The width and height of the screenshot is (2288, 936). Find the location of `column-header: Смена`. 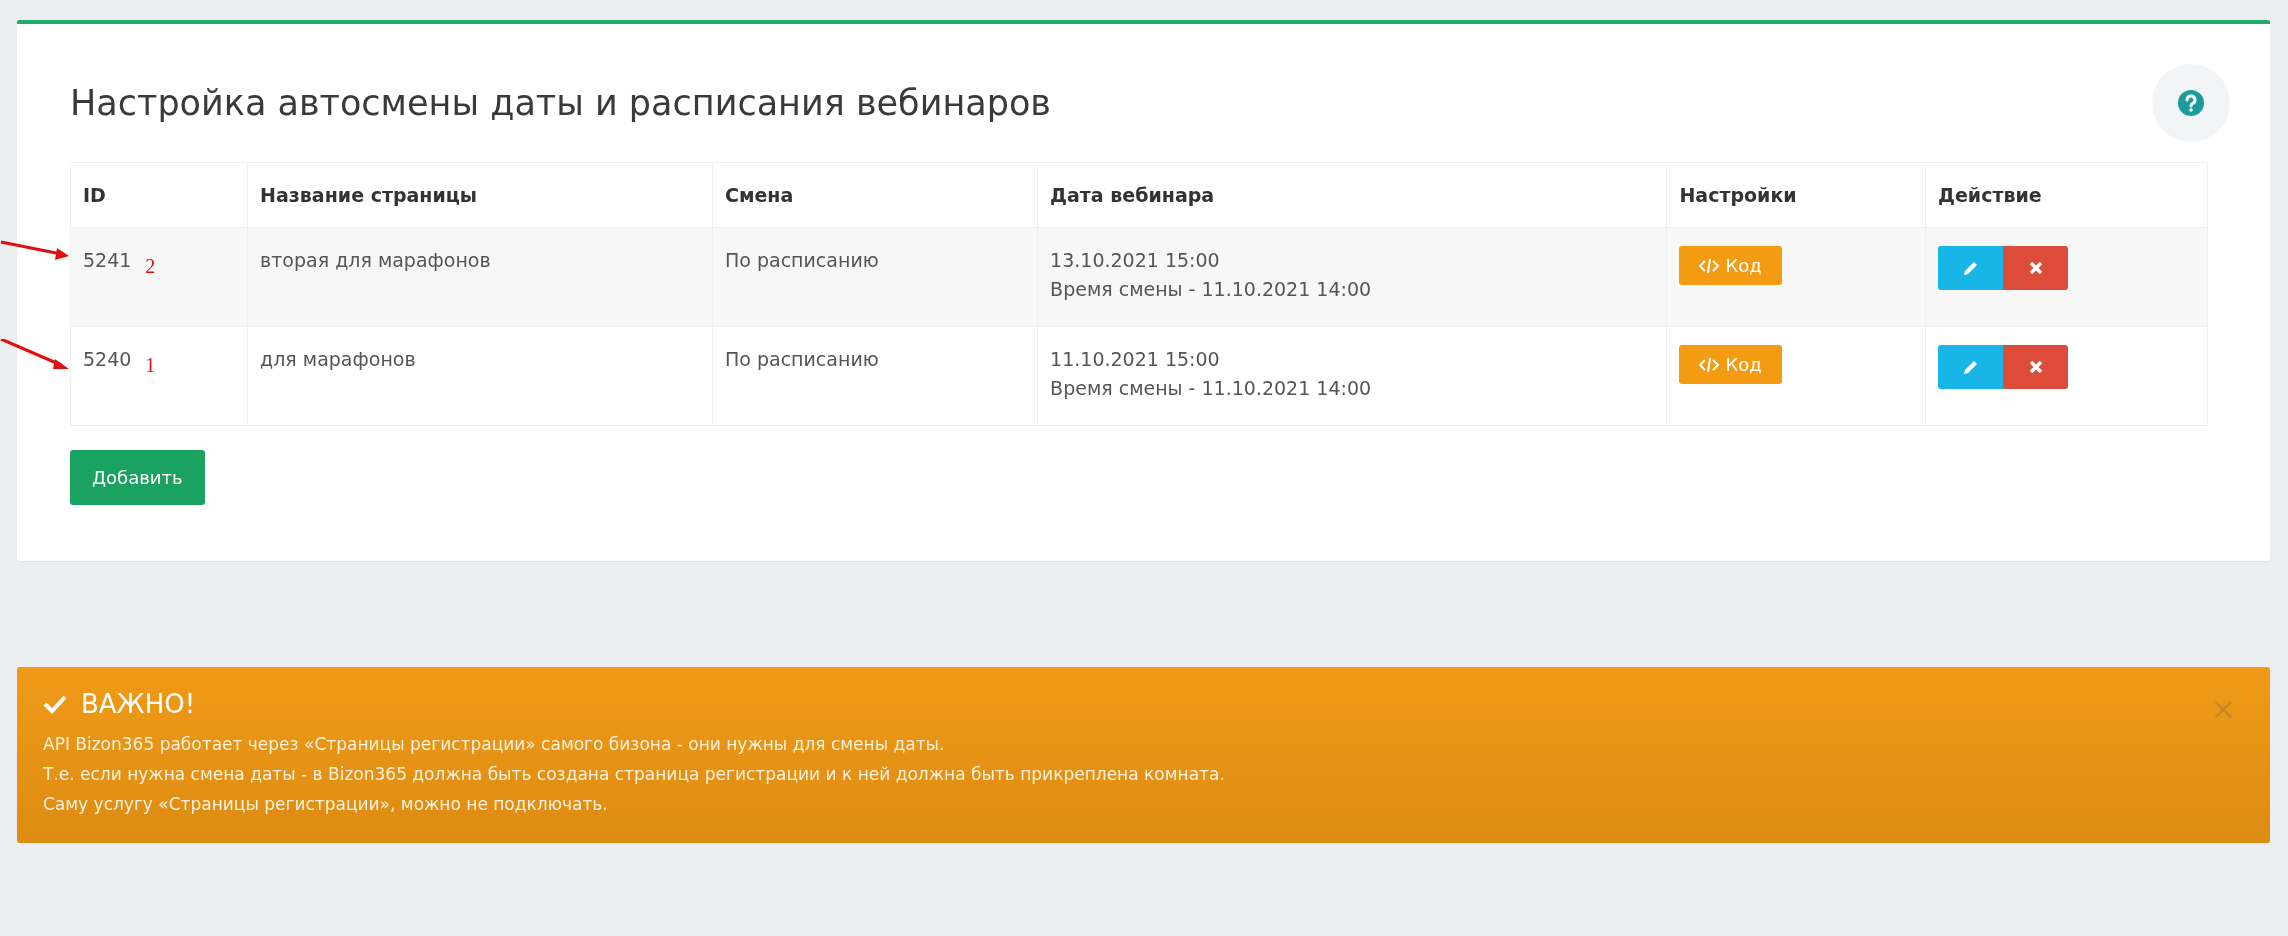

column-header: Смена is located at coordinates (875, 195).